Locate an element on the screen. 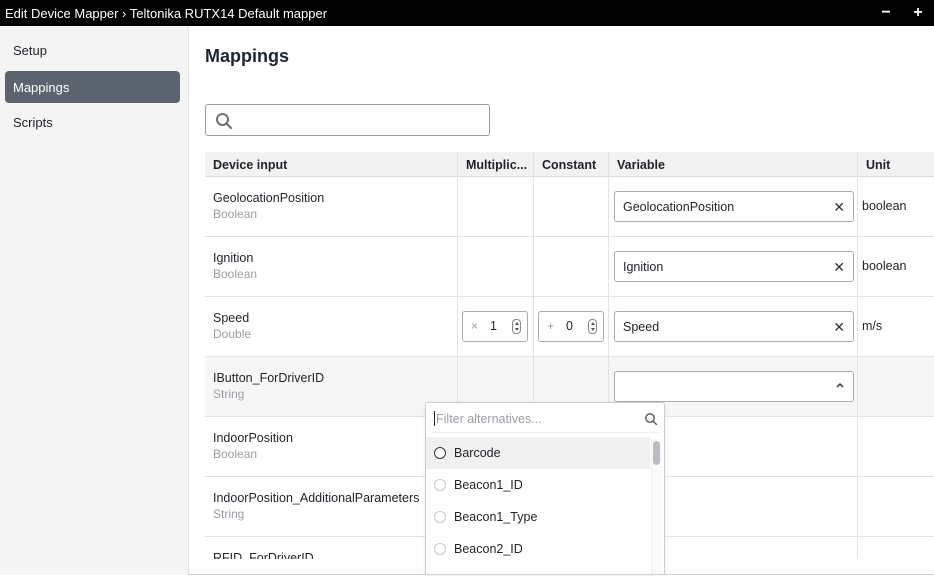  variable-cell: Ignition ✕ is located at coordinates (733, 267).